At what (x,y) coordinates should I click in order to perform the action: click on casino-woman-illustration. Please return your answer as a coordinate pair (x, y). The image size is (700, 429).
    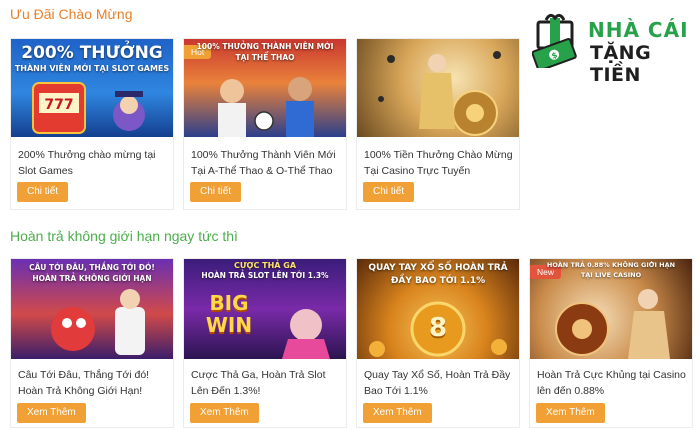
    Looking at the image, I should click on (439, 93).